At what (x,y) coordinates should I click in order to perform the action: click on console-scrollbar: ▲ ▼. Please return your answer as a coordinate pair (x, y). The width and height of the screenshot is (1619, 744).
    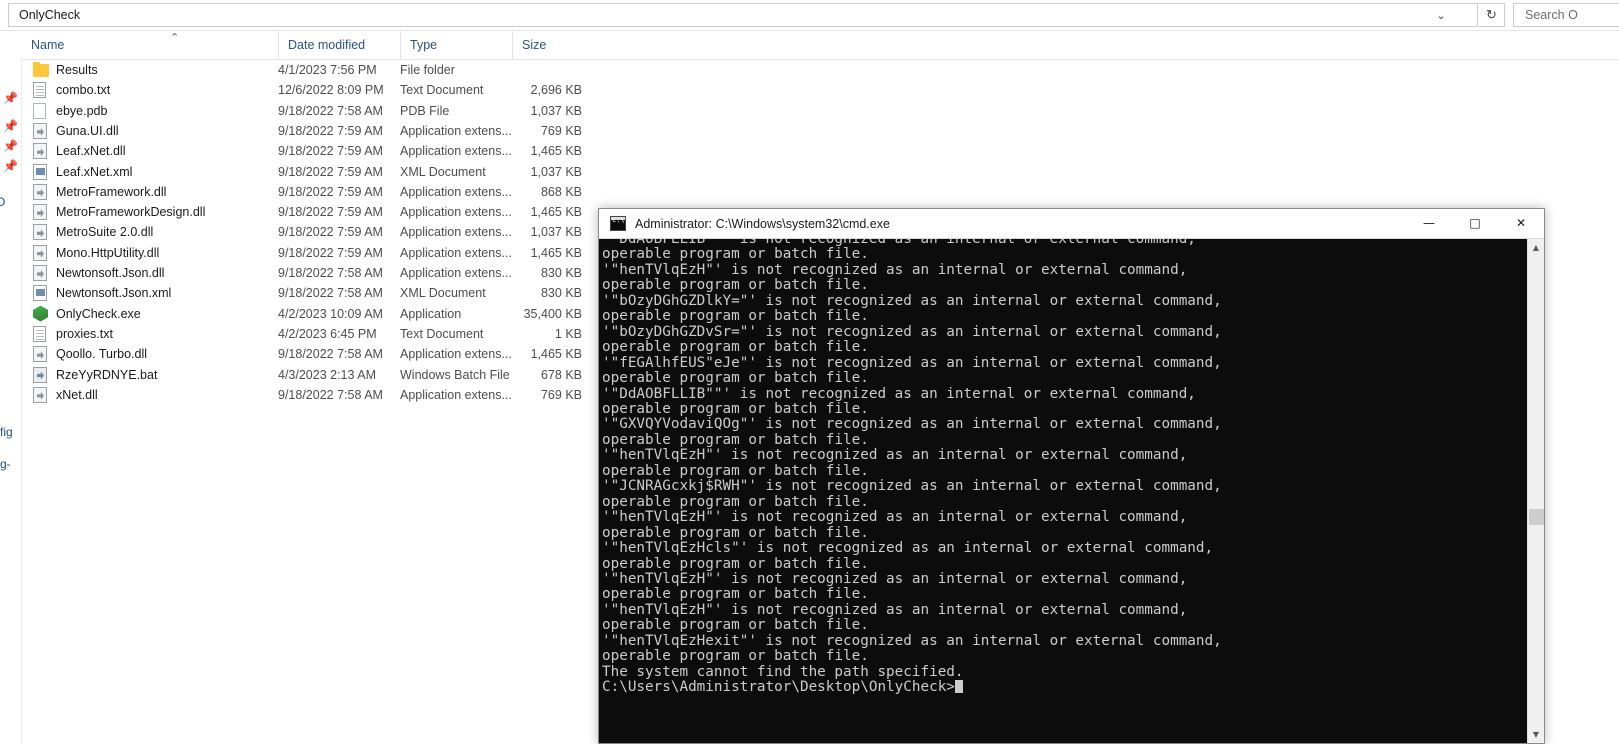
    Looking at the image, I should click on (1535, 491).